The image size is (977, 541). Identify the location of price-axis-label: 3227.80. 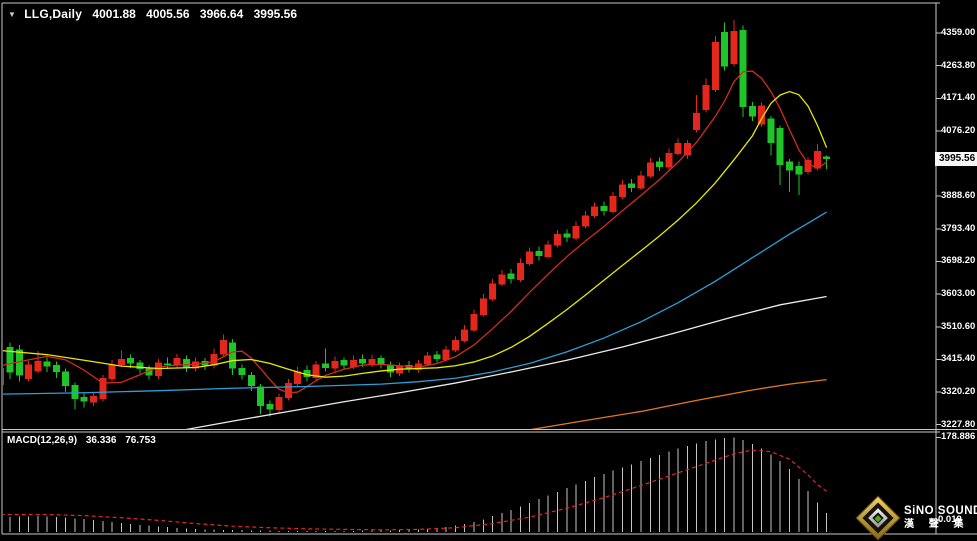
(958, 424).